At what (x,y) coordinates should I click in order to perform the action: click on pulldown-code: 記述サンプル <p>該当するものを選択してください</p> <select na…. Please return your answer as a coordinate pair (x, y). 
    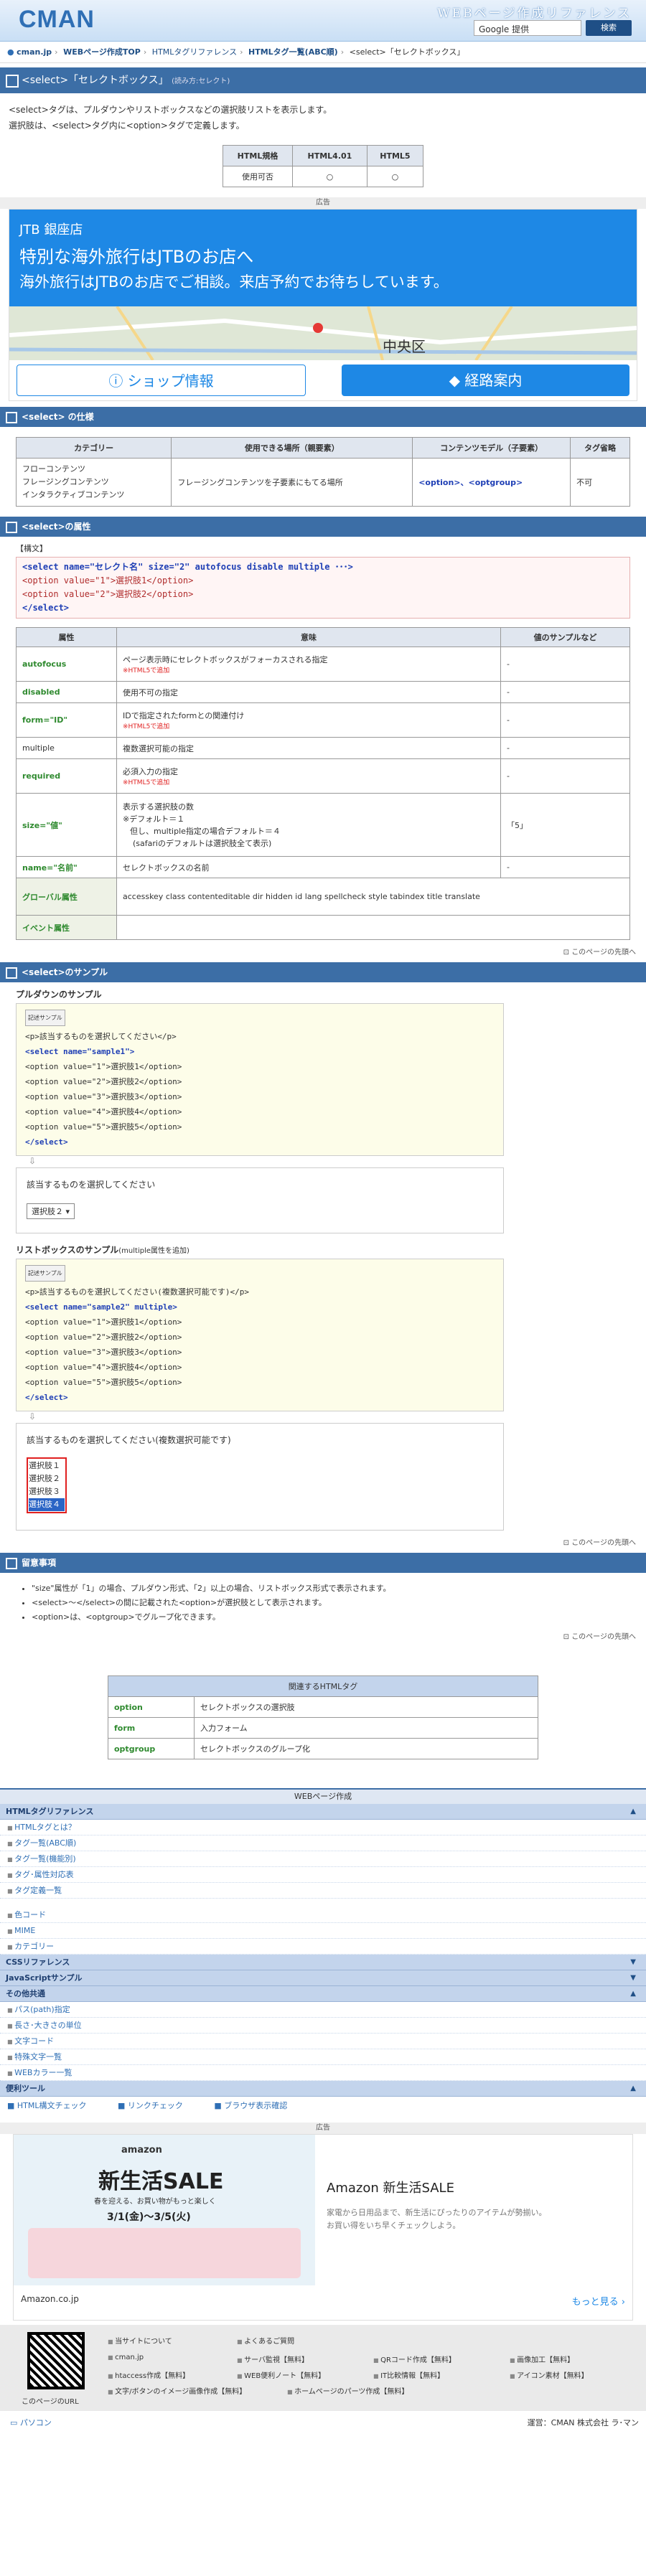
    Looking at the image, I should click on (260, 1079).